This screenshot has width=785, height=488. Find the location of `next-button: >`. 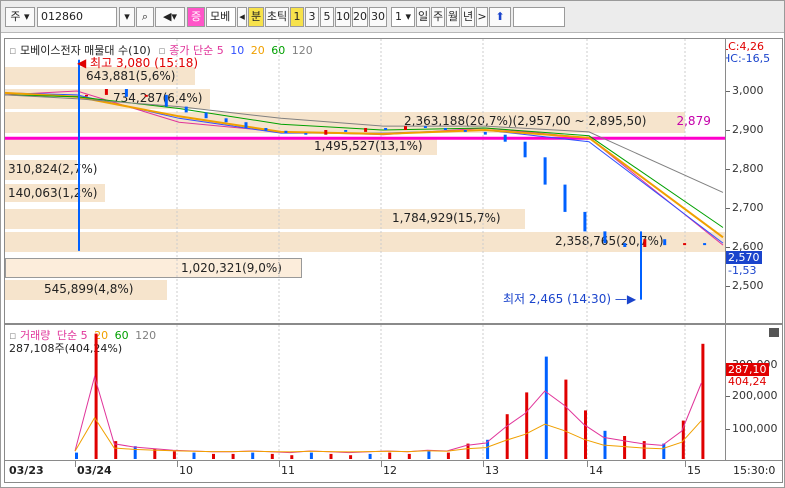

next-button: > is located at coordinates (482, 17).